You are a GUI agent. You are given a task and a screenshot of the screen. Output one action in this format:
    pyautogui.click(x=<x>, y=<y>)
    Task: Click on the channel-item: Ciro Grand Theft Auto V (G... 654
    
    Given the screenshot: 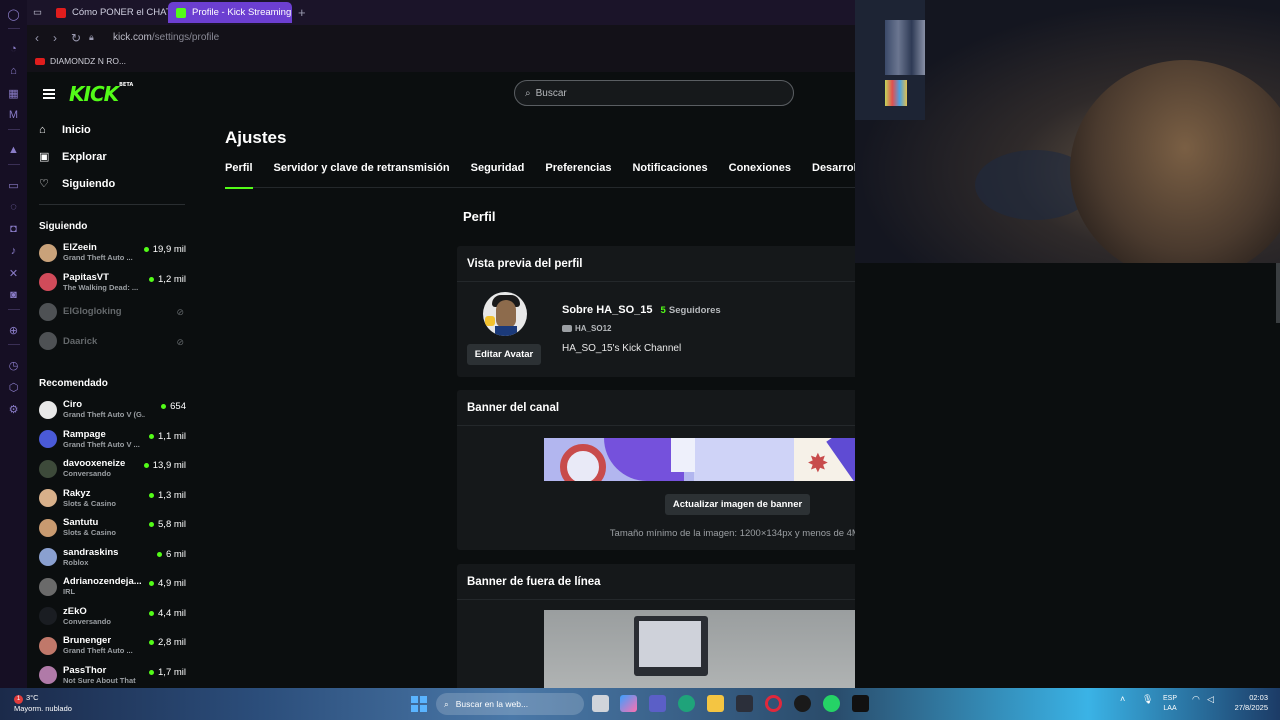 What is the action you would take?
    pyautogui.click(x=112, y=410)
    